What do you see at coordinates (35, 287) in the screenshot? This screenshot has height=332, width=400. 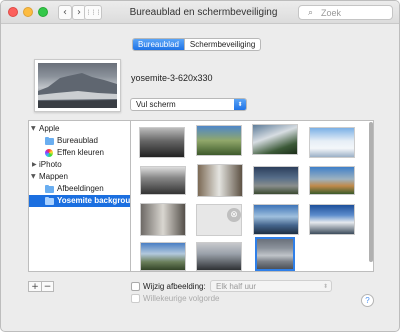 I see `add-folder-button: +` at bounding box center [35, 287].